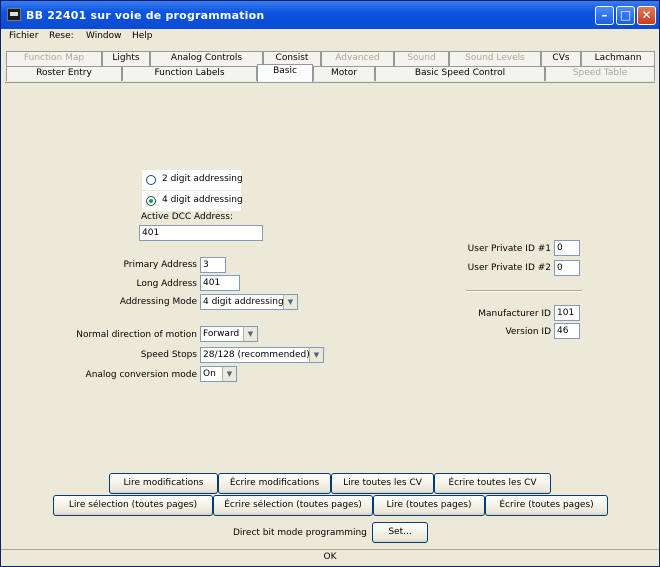 This screenshot has height=567, width=660. What do you see at coordinates (285, 73) in the screenshot?
I see `tab-basic: Basic` at bounding box center [285, 73].